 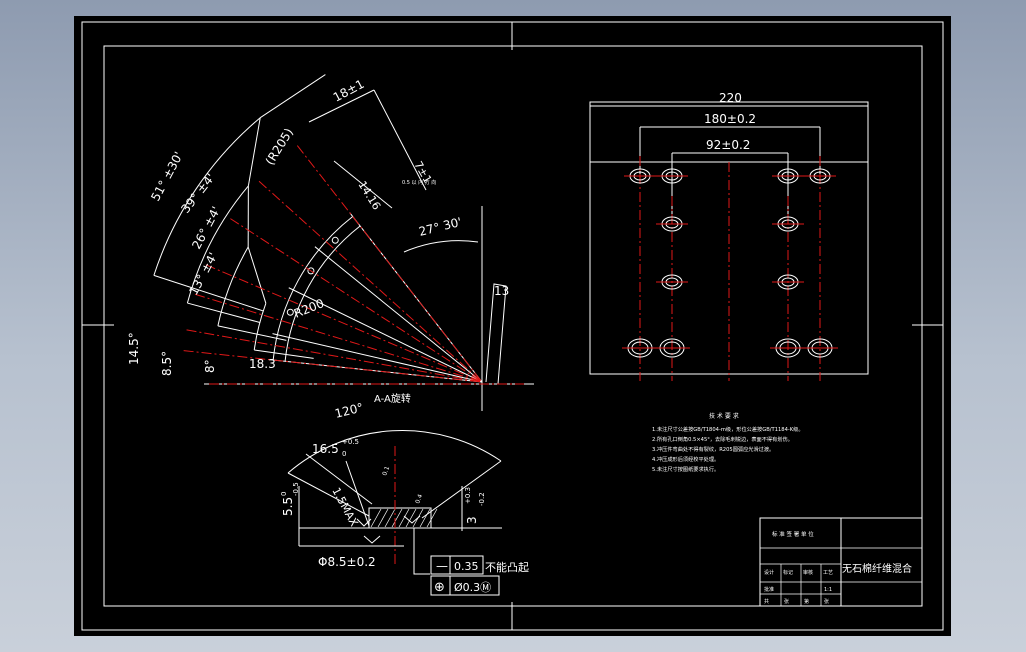 I want to click on dim-27-30: 27° 30', so click(x=440, y=227).